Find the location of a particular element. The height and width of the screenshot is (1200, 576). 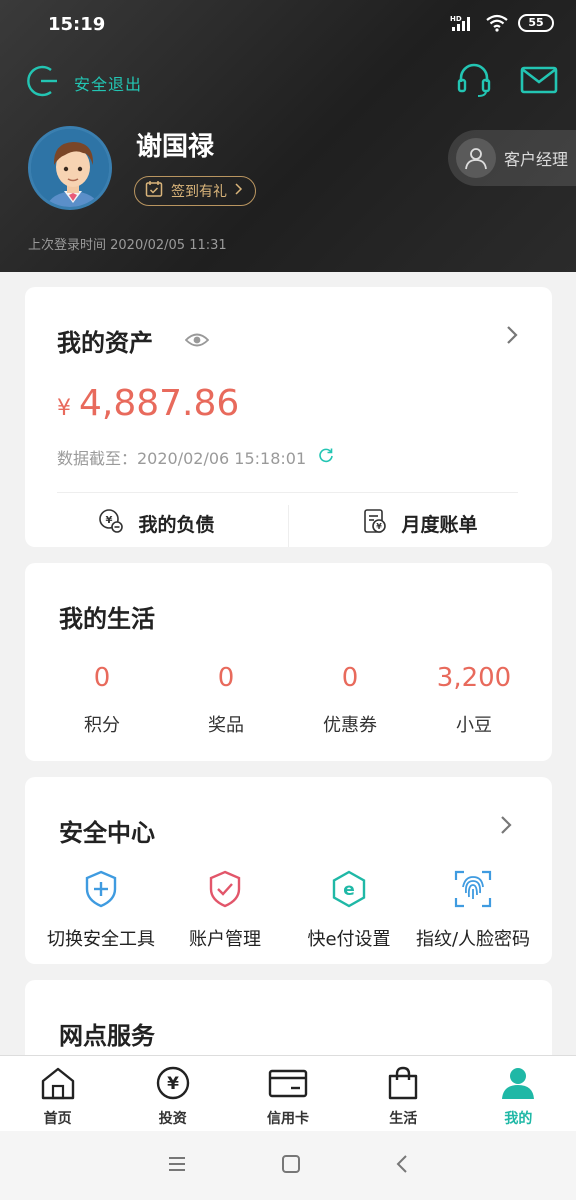

switch-security-tool: 切换安全工具 is located at coordinates (101, 910).